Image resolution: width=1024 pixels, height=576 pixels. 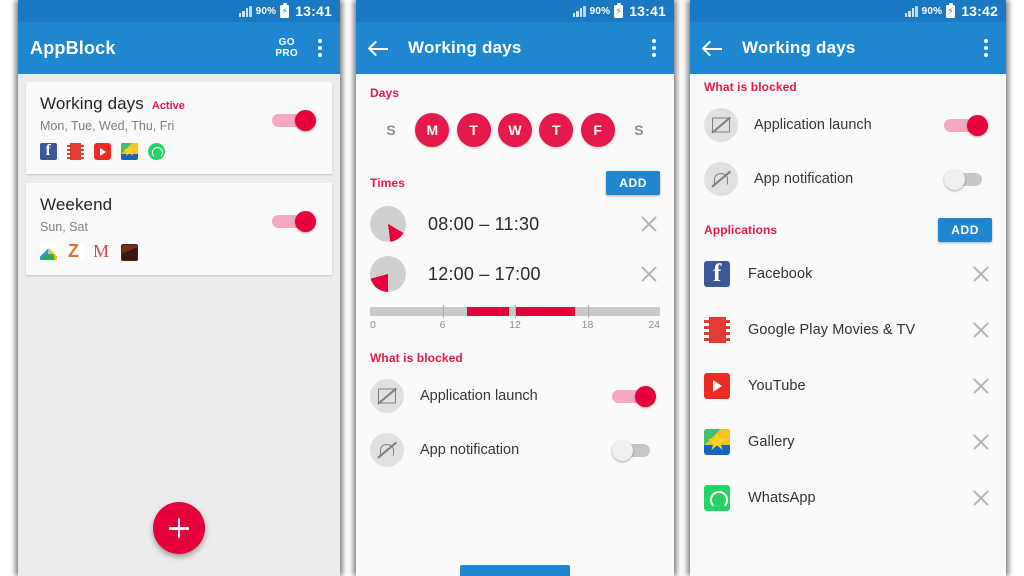 What do you see at coordinates (179, 528) in the screenshot?
I see `add-profile-fab` at bounding box center [179, 528].